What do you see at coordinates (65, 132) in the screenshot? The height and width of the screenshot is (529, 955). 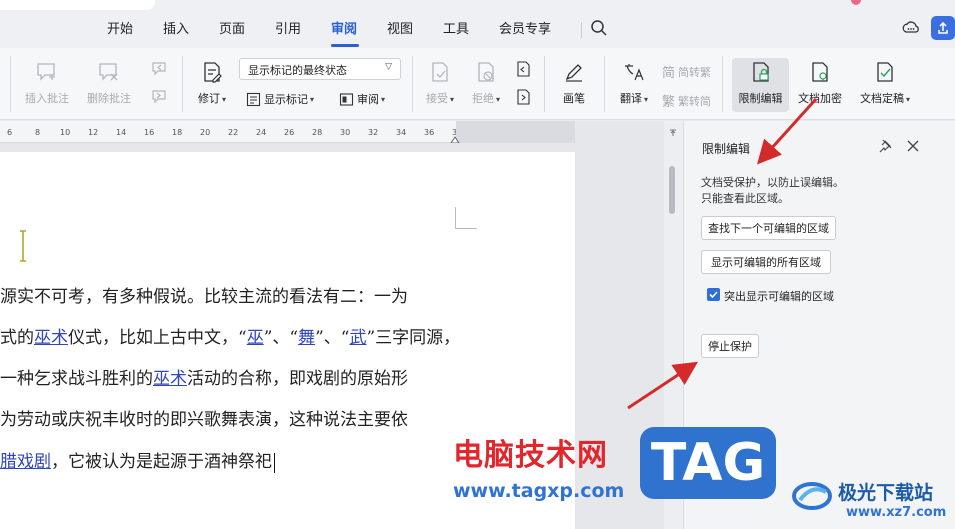 I see `ruler-number: 10` at bounding box center [65, 132].